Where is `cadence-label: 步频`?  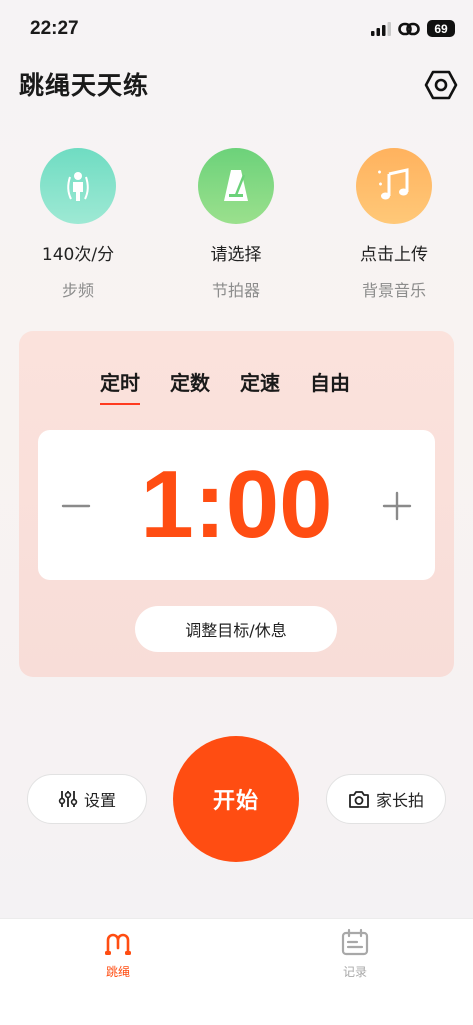
cadence-label: 步频 is located at coordinates (77, 290).